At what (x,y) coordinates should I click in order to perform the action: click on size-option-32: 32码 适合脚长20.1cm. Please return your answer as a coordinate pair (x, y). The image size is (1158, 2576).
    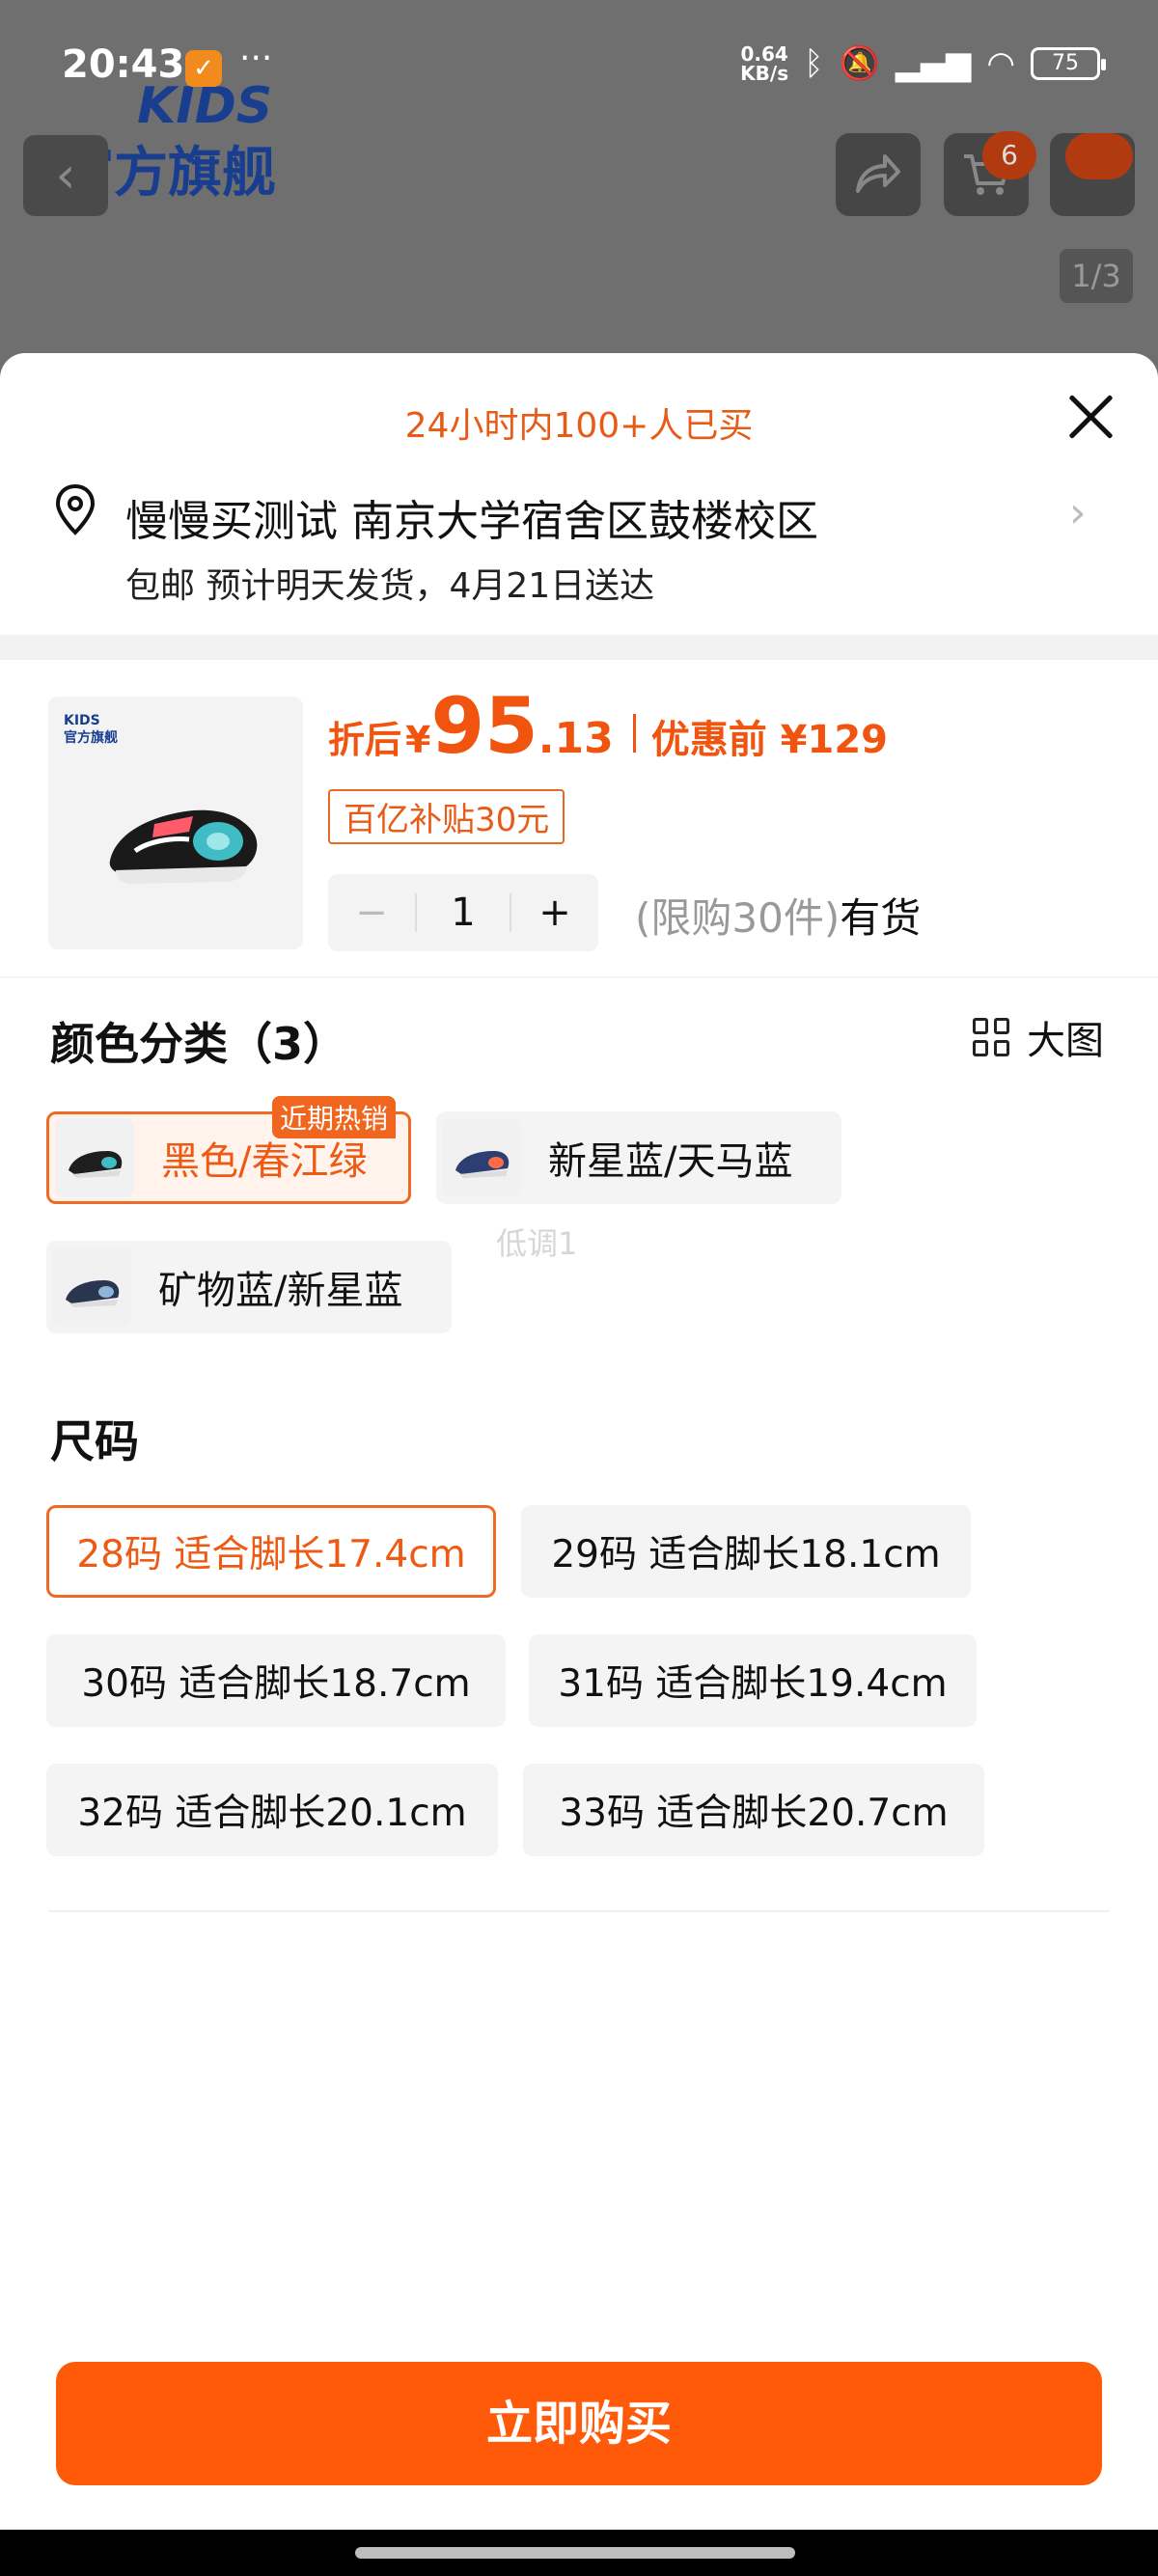
    Looking at the image, I should click on (272, 1810).